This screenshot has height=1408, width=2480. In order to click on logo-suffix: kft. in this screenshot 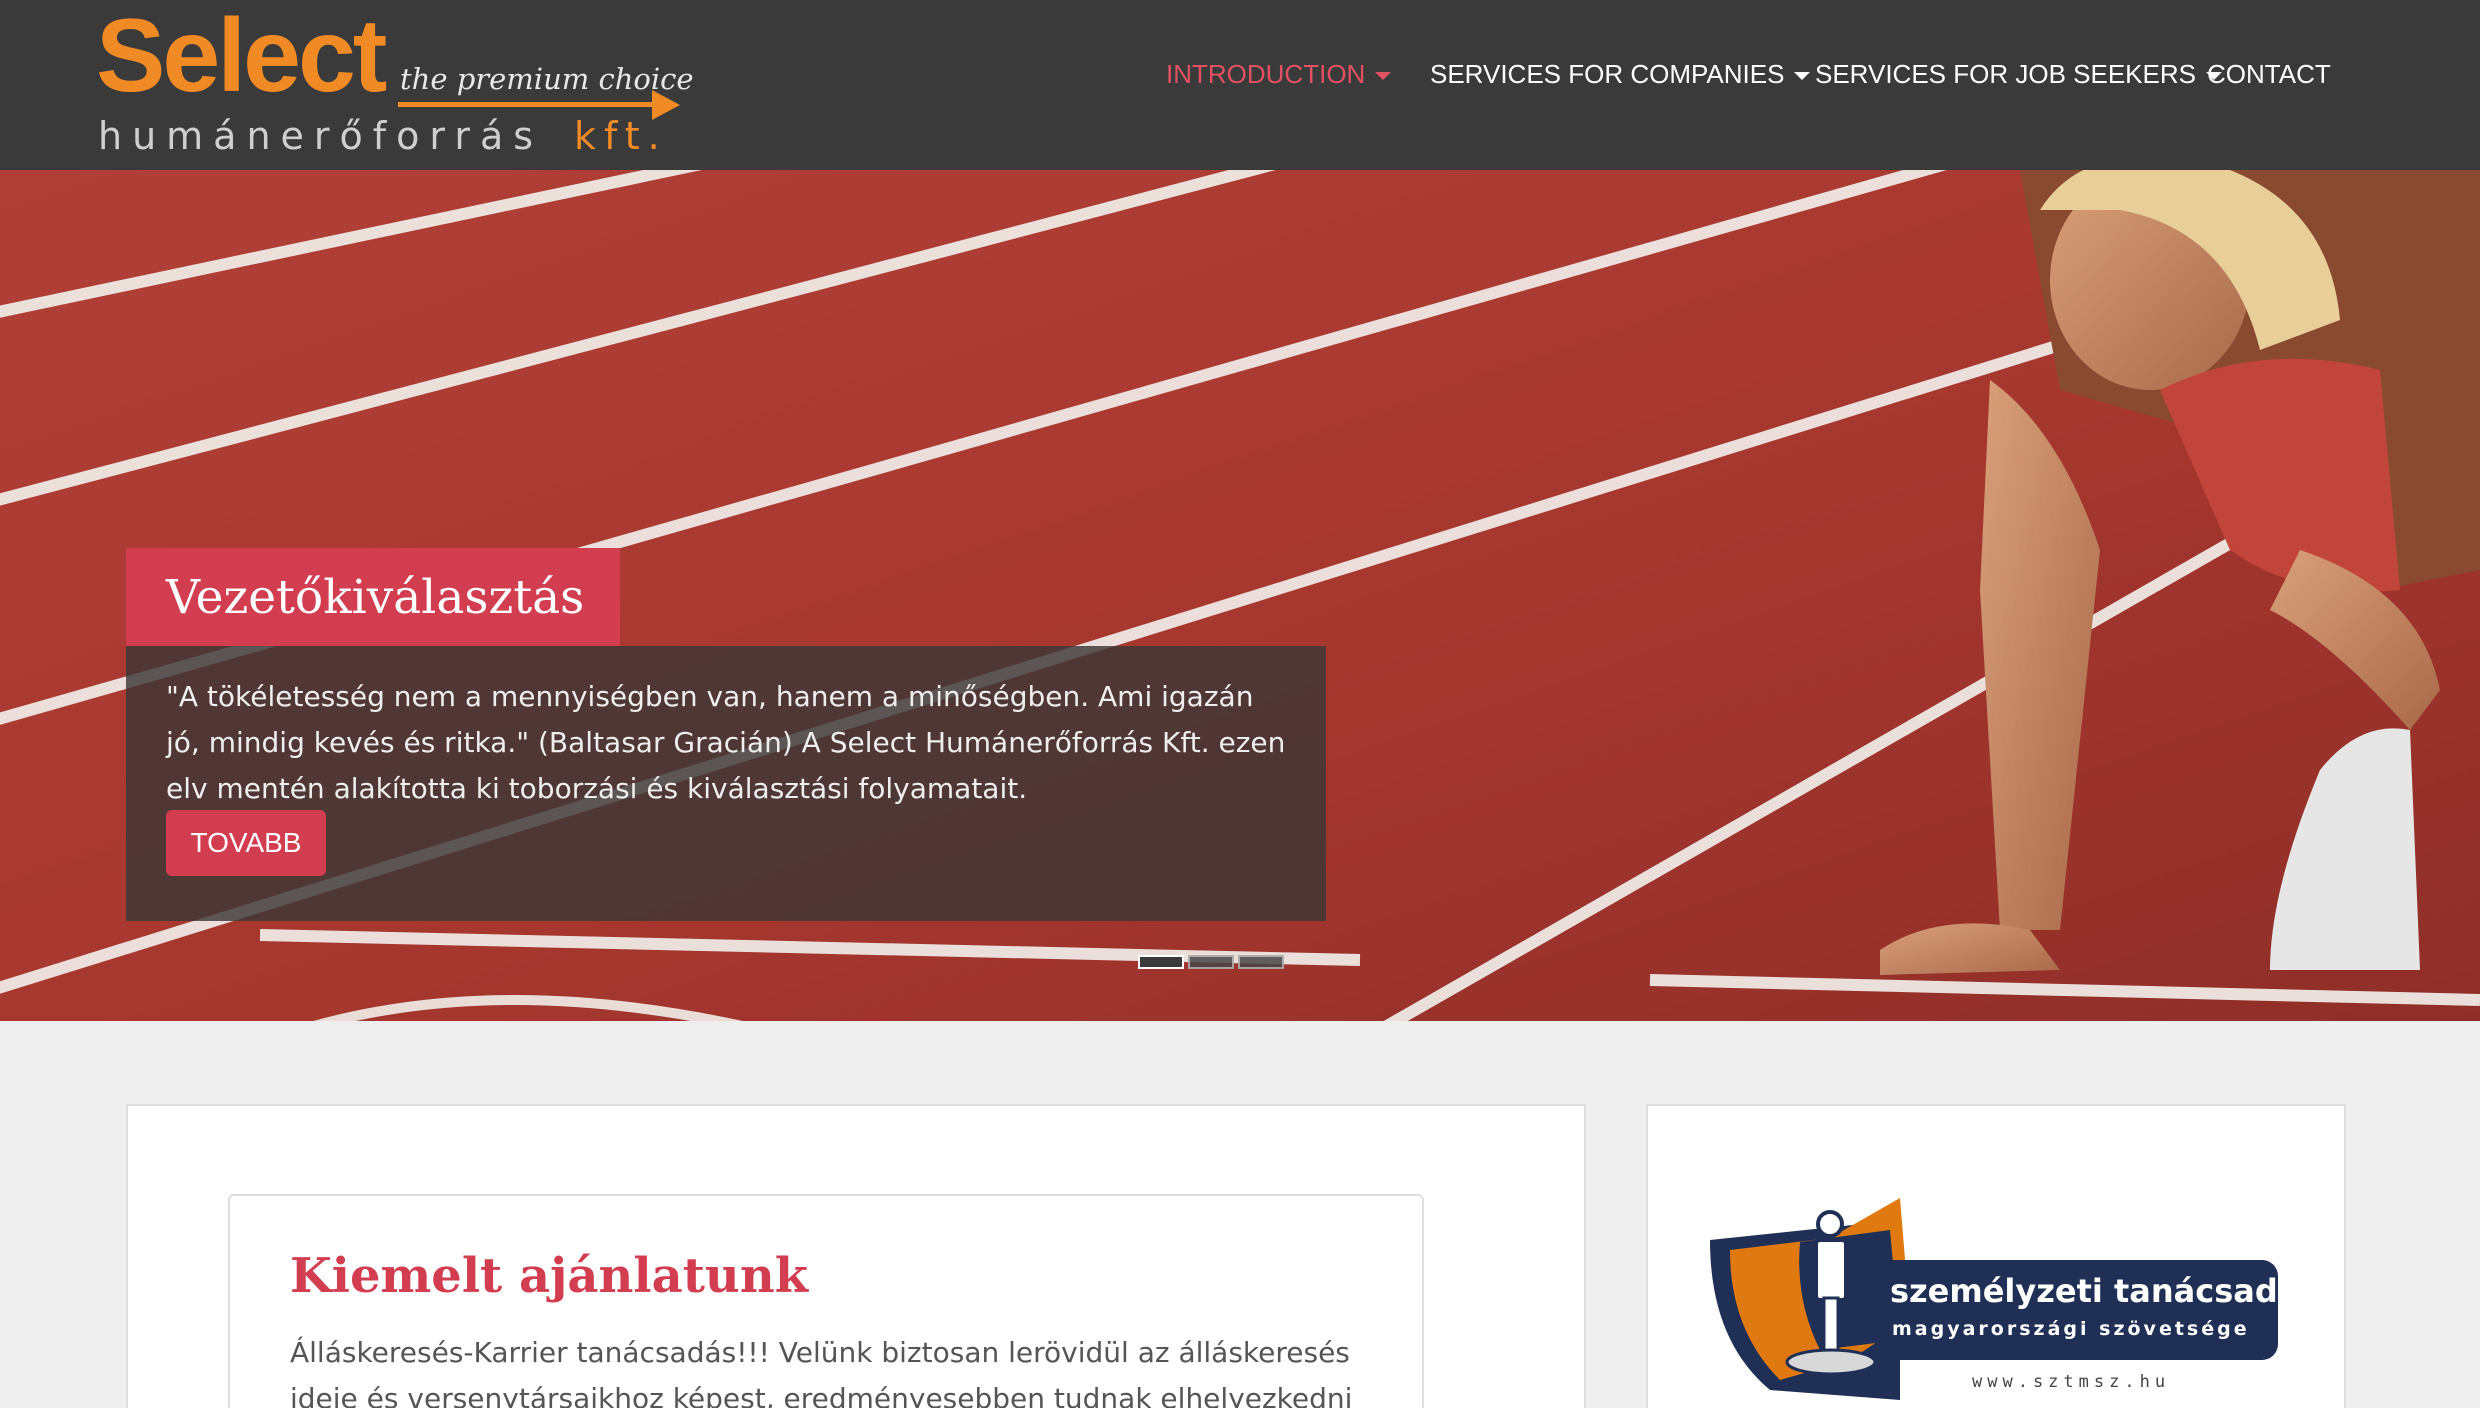, I will do `click(621, 136)`.